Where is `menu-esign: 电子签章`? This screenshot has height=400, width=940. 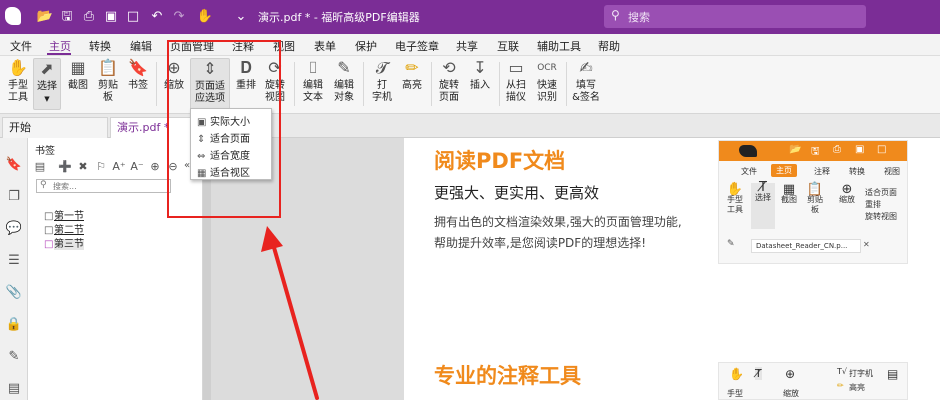 menu-esign: 电子签章 is located at coordinates (417, 46).